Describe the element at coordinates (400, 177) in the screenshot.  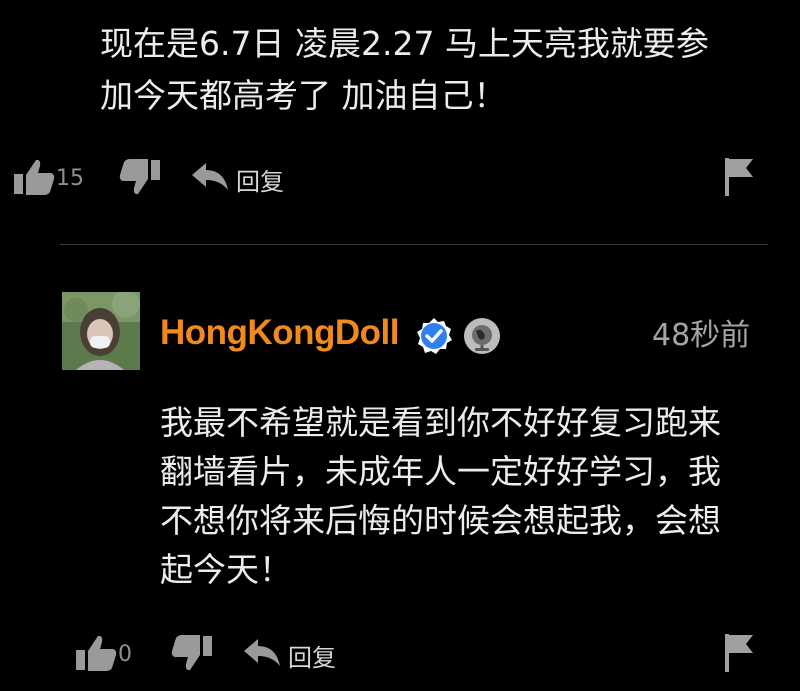
I see `top-comment-actions: 15 回复` at that location.